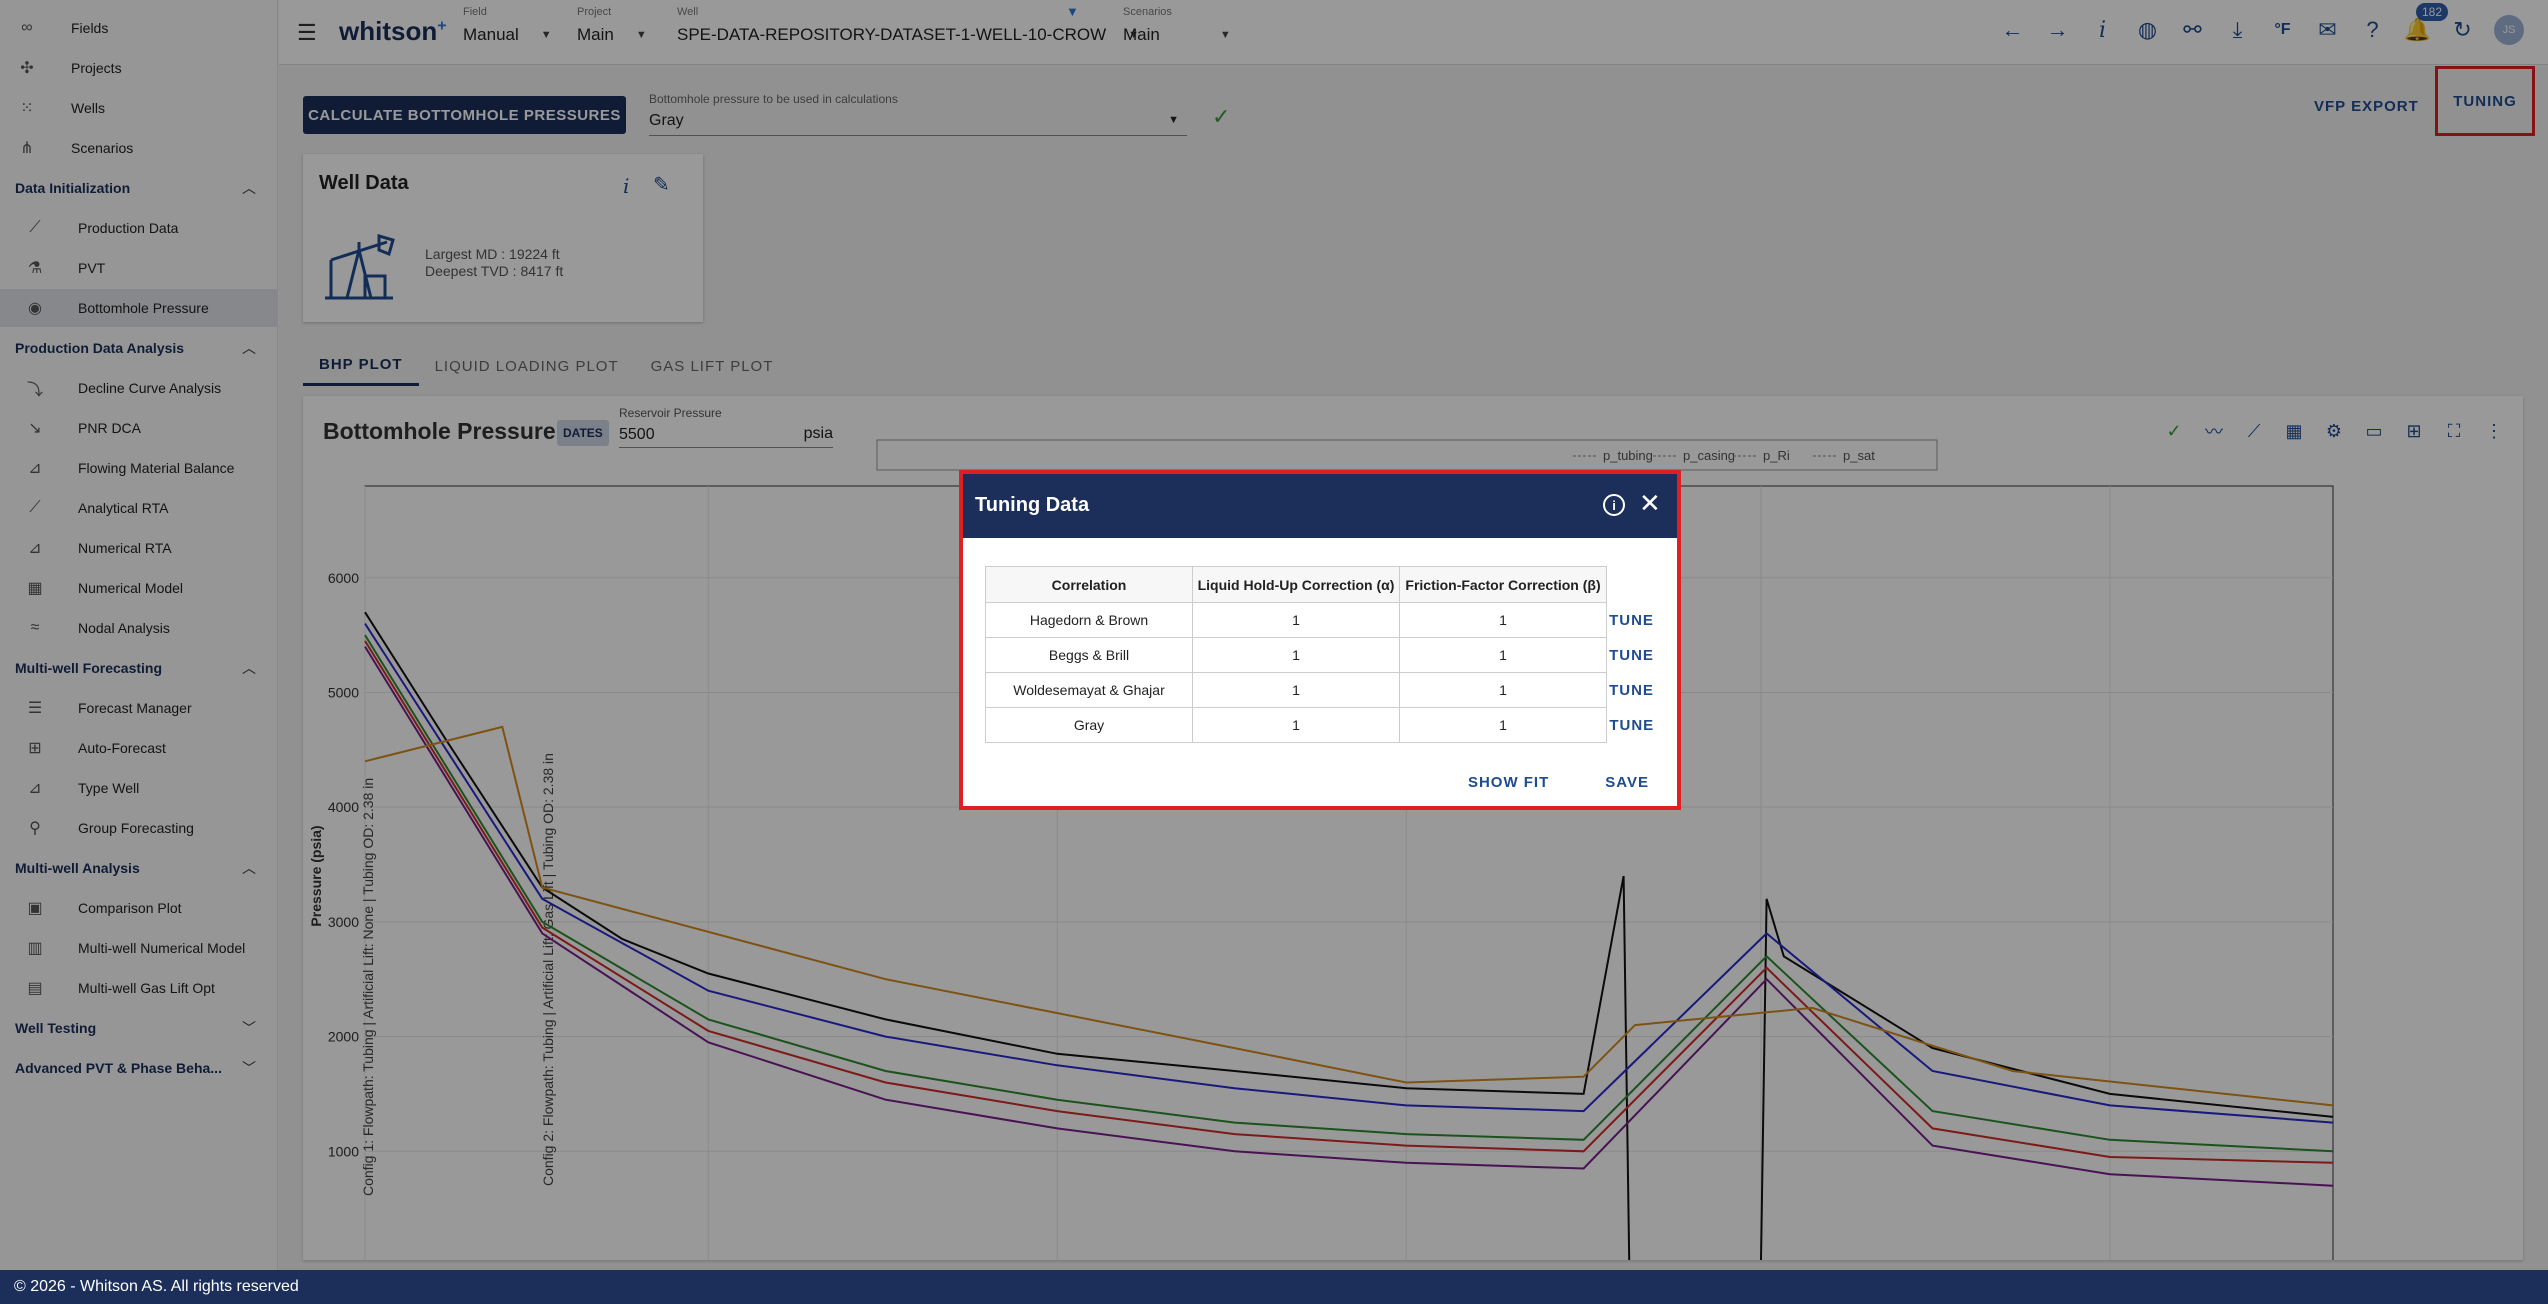 The height and width of the screenshot is (1304, 2548). What do you see at coordinates (1296, 584) in the screenshot?
I see `column-header: Liquid Hold-Up Correction (α)` at bounding box center [1296, 584].